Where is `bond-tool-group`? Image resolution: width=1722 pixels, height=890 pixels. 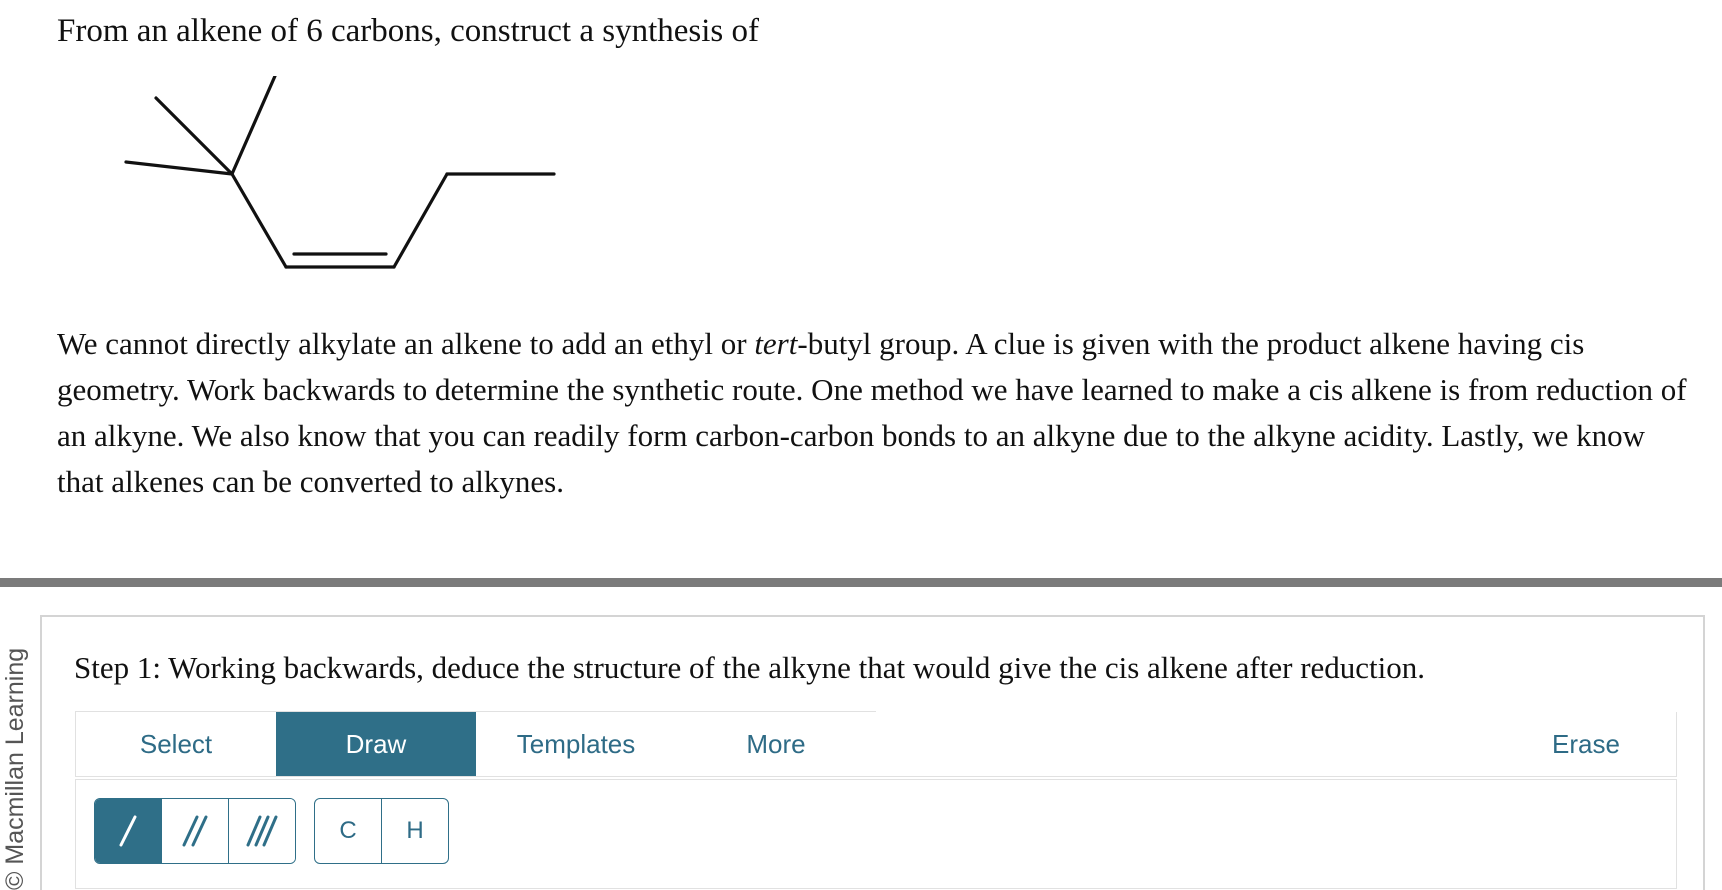
bond-tool-group is located at coordinates (195, 831).